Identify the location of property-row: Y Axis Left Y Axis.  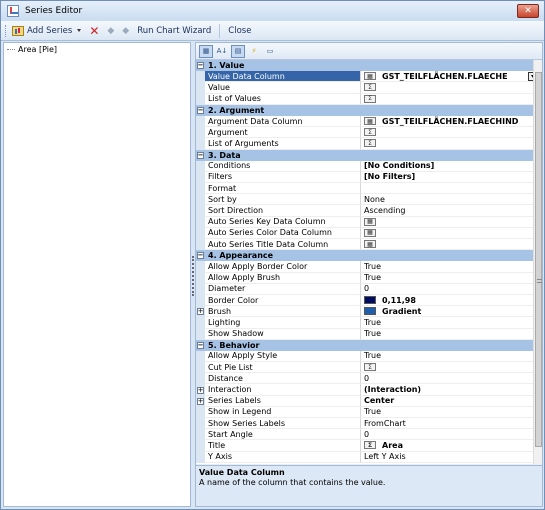
(369, 457).